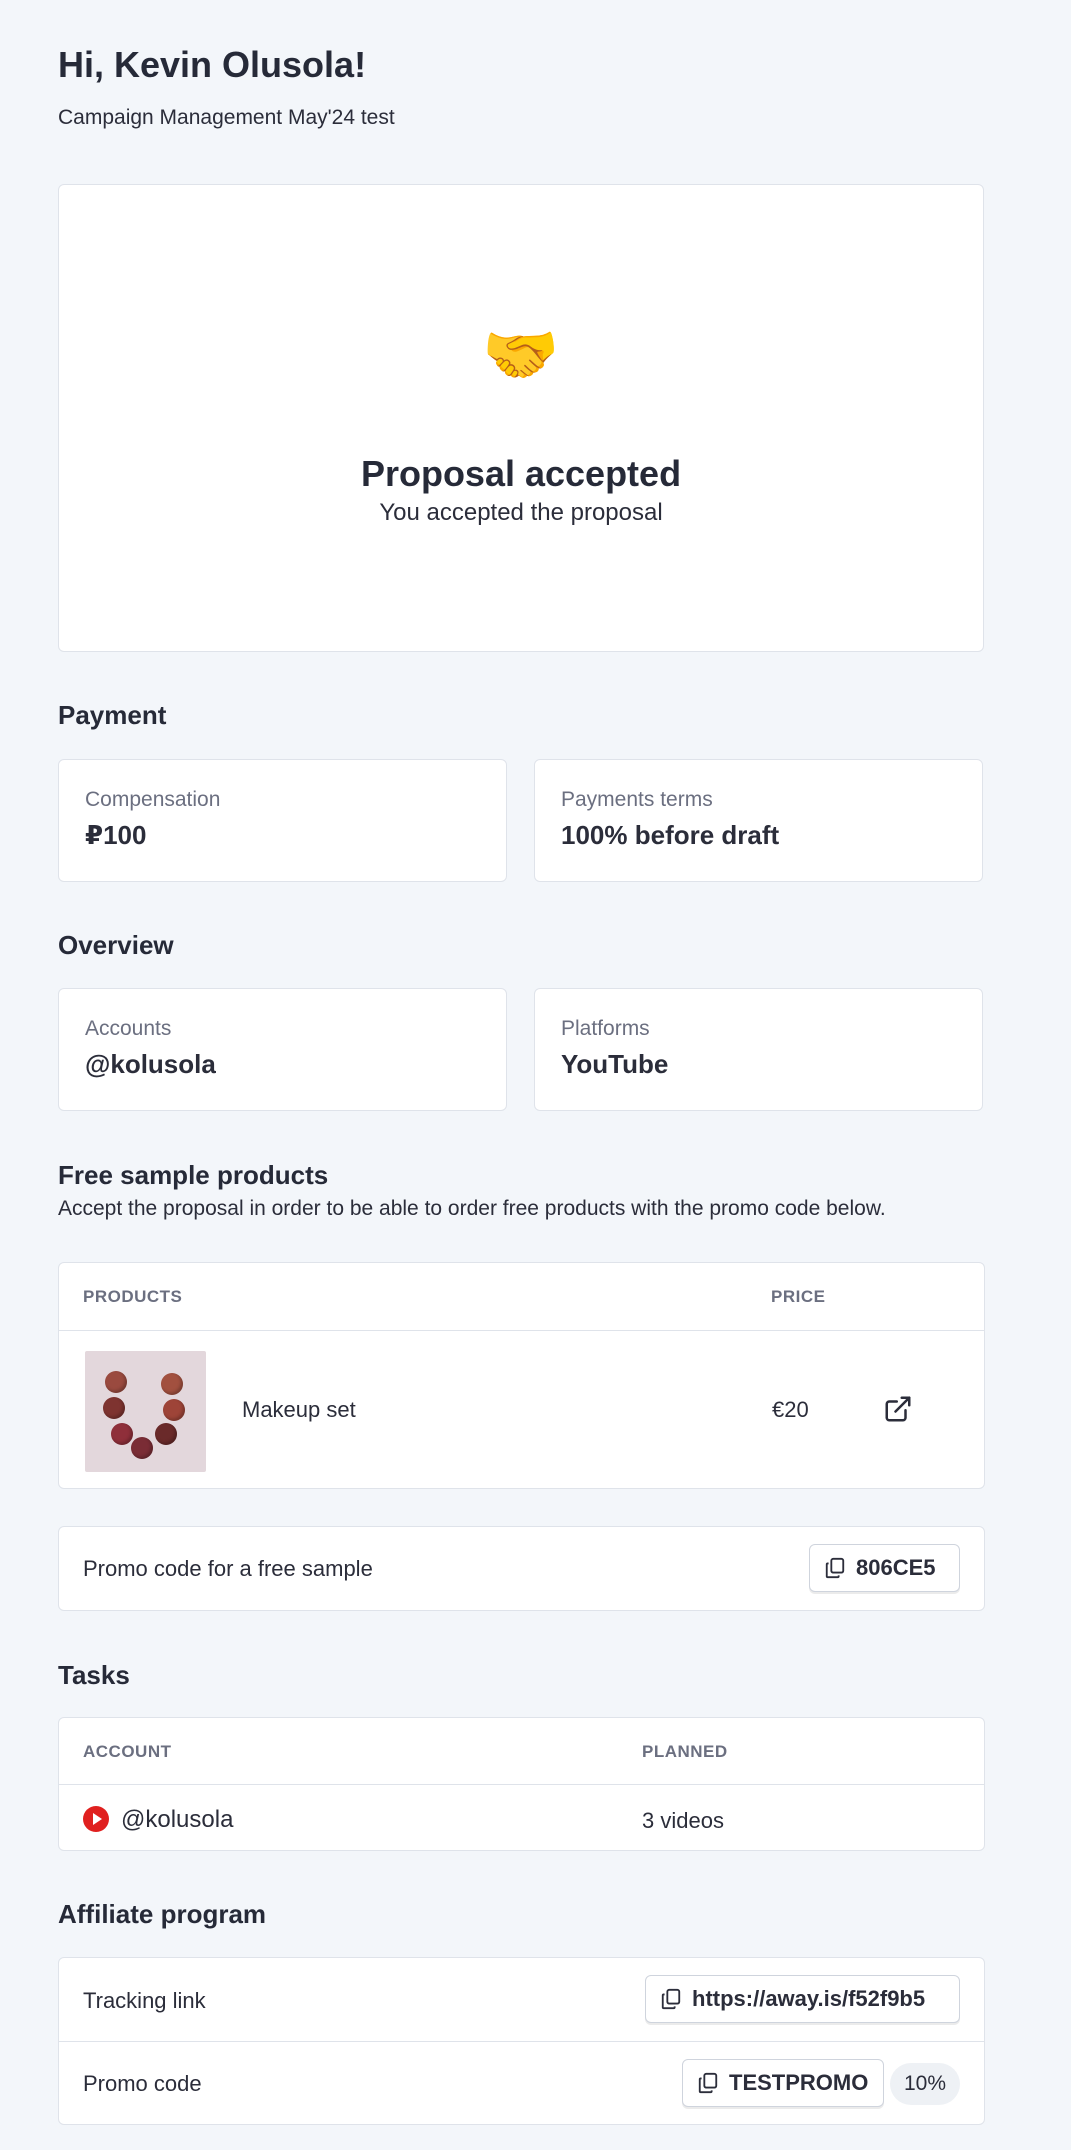 The height and width of the screenshot is (2150, 1071). I want to click on tracking-link-label: Tracking link, so click(144, 2000).